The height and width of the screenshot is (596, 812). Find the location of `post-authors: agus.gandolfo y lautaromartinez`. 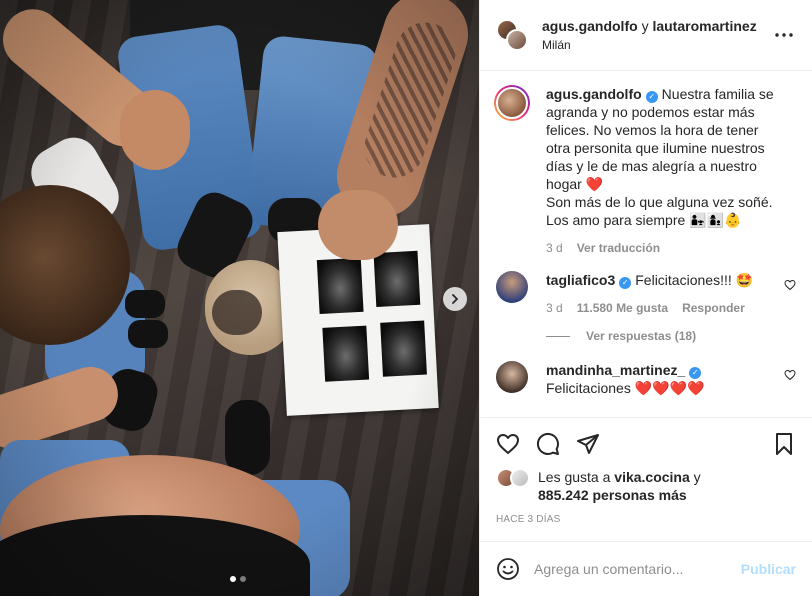

post-authors: agus.gandolfo y lautaromartinez is located at coordinates (657, 26).